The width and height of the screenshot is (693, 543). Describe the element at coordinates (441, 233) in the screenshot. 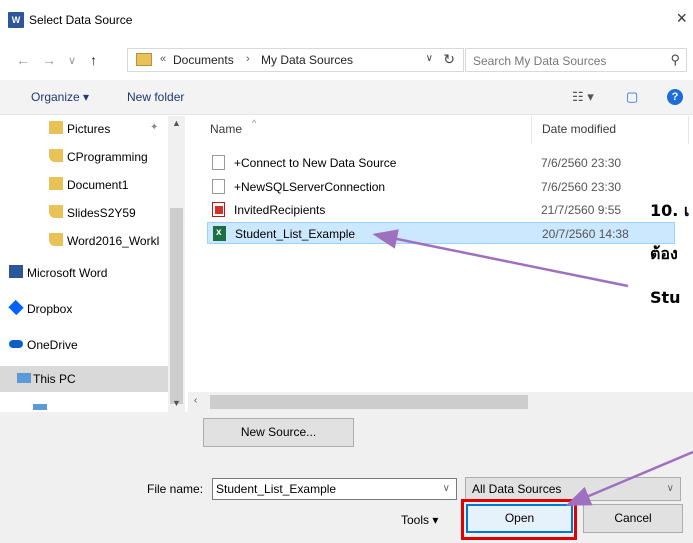

I see `file-row-selected: Student_List_Example 20/7/2560 14:38` at that location.